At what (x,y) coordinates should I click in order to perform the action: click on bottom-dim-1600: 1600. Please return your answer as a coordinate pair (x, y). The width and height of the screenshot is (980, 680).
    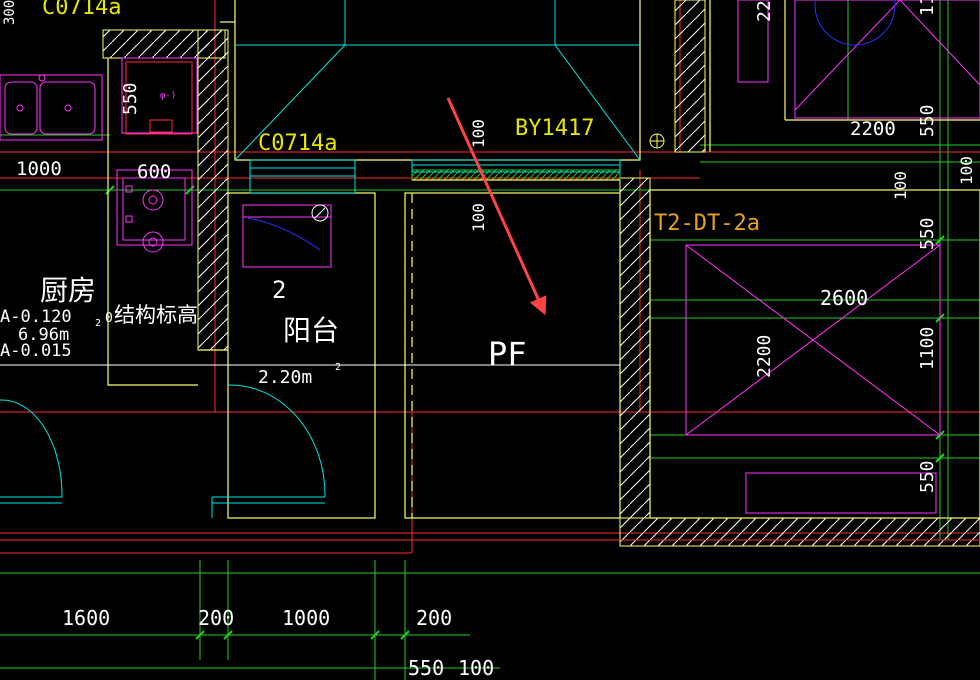
    Looking at the image, I should click on (86, 618).